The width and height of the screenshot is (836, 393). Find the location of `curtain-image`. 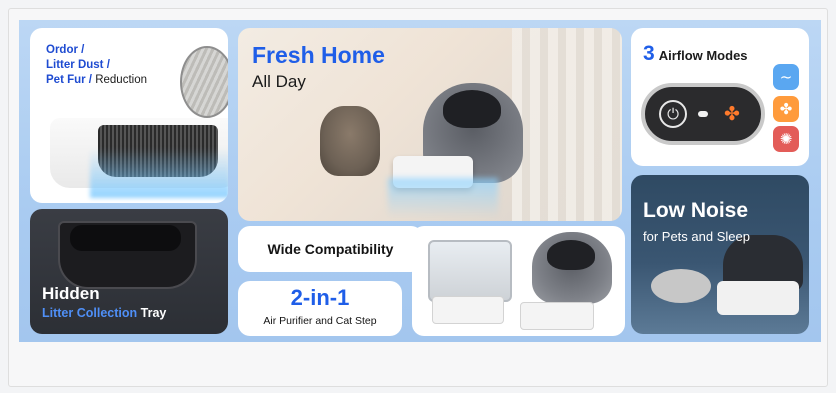

curtain-image is located at coordinates (567, 124).